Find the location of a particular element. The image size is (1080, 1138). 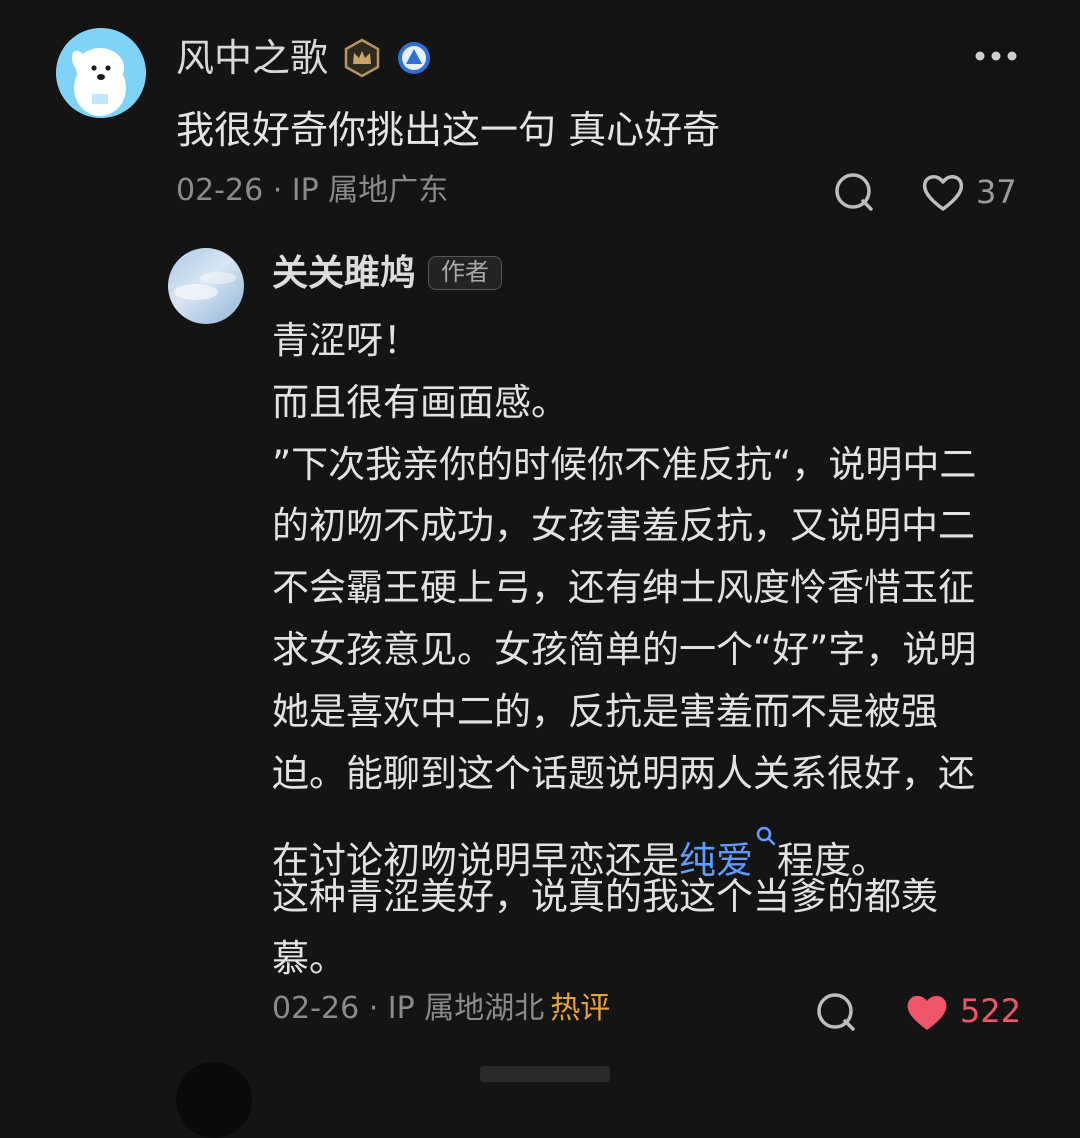

sky-avatar-icon is located at coordinates (205, 286).